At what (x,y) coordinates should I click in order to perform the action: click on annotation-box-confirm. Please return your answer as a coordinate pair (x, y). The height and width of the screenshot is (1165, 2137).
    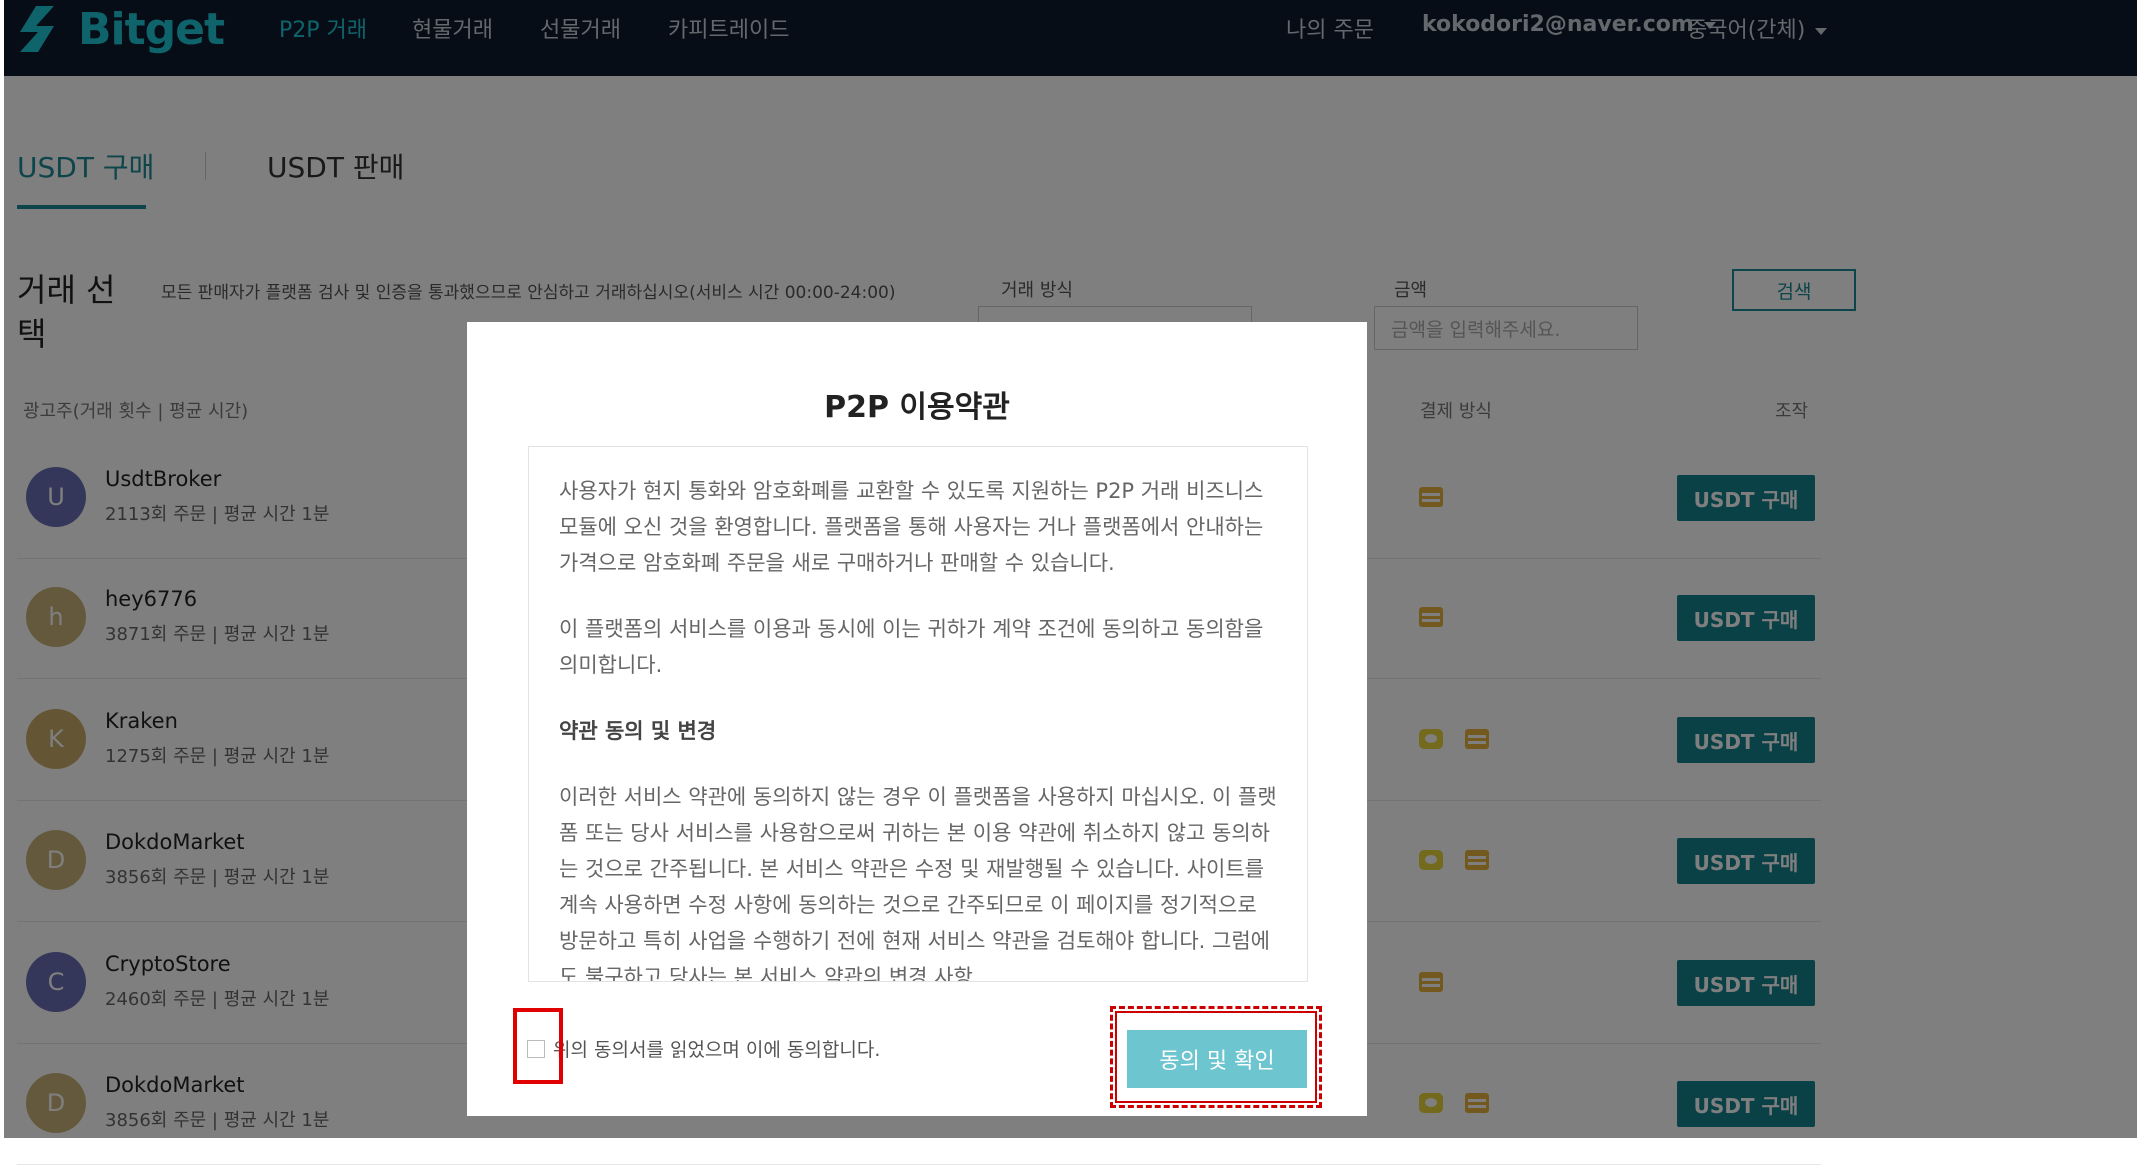
    Looking at the image, I should click on (1216, 1057).